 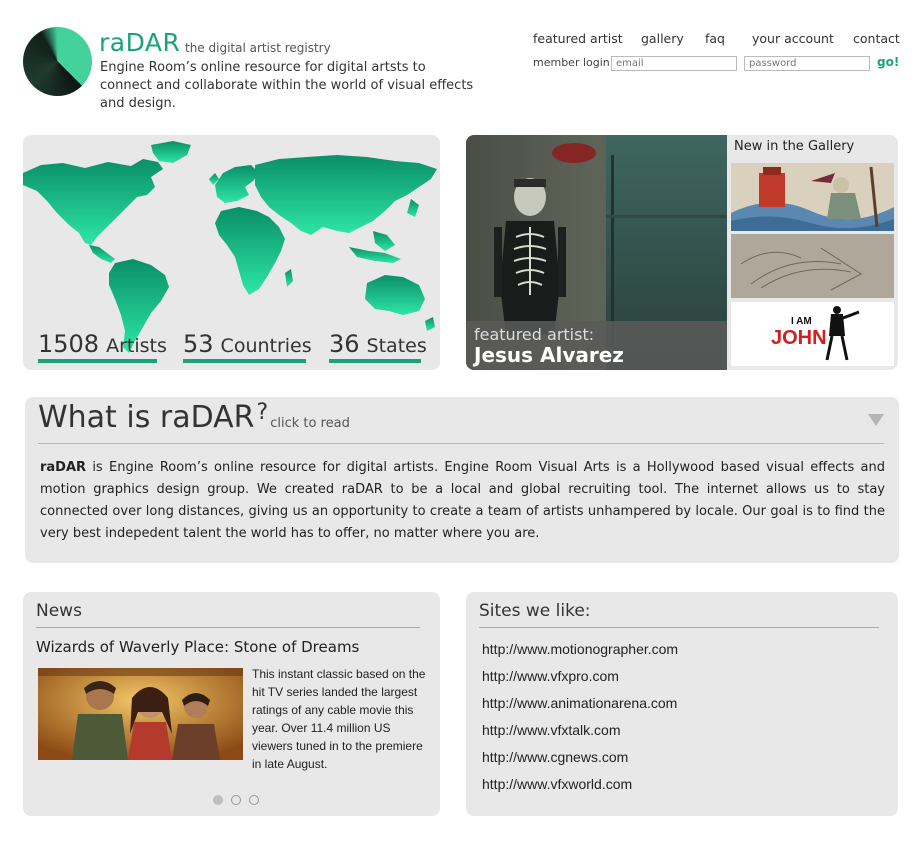 I want to click on go-button: go!, so click(x=888, y=62).